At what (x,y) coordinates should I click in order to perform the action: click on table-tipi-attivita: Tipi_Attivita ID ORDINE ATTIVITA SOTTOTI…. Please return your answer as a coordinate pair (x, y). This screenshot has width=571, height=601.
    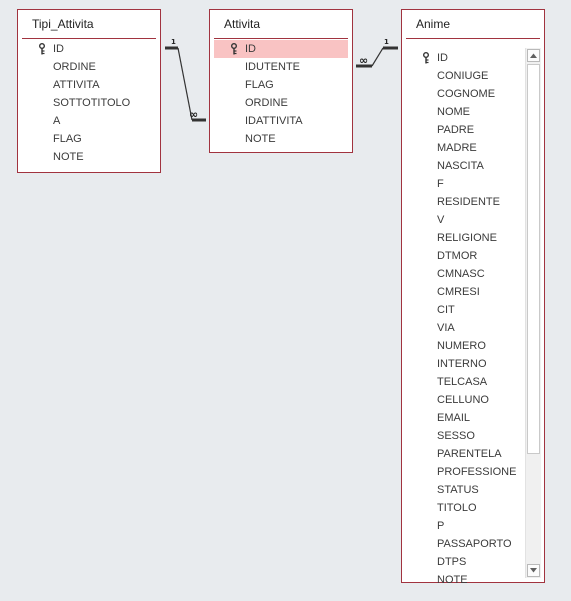
    Looking at the image, I should click on (89, 91).